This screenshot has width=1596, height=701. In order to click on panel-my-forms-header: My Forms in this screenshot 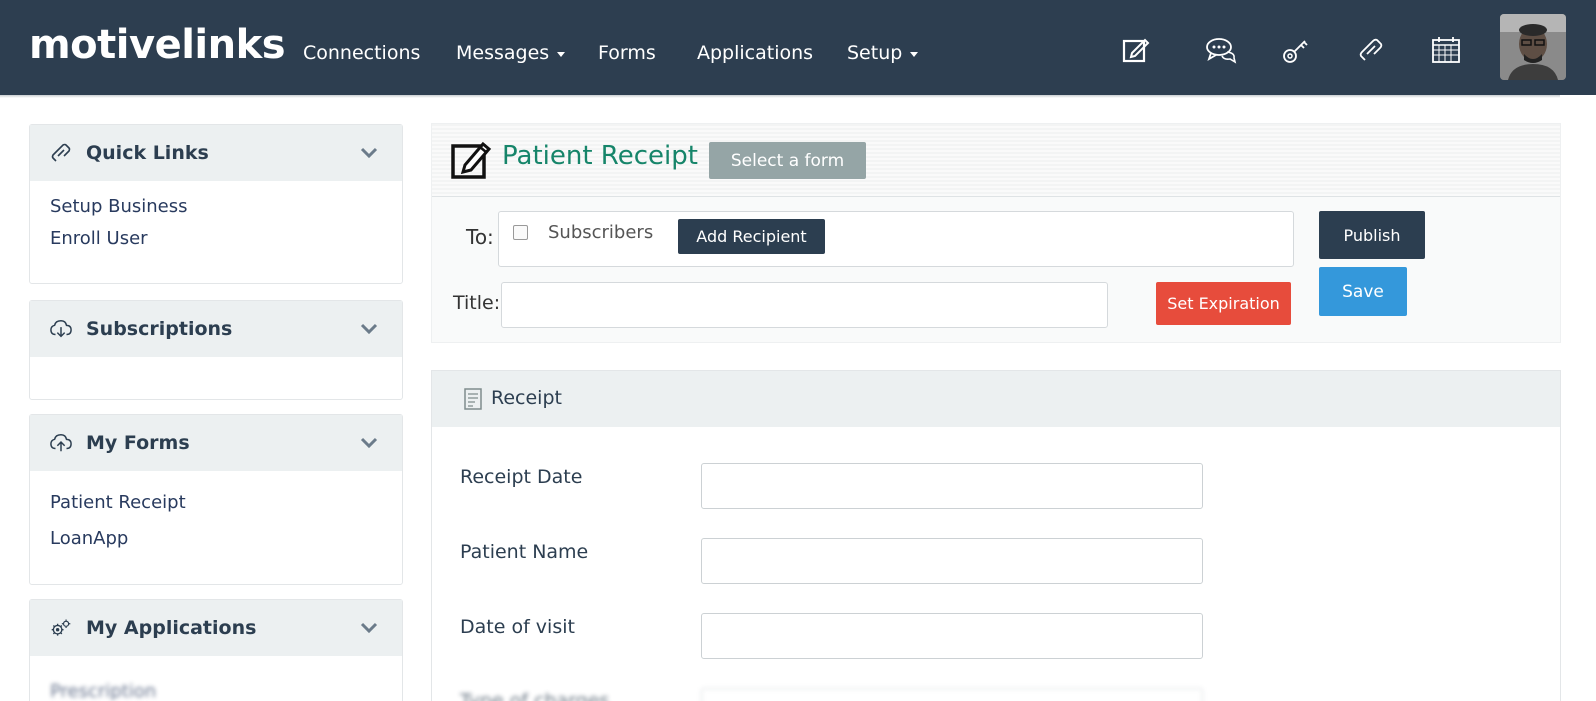, I will do `click(216, 443)`.